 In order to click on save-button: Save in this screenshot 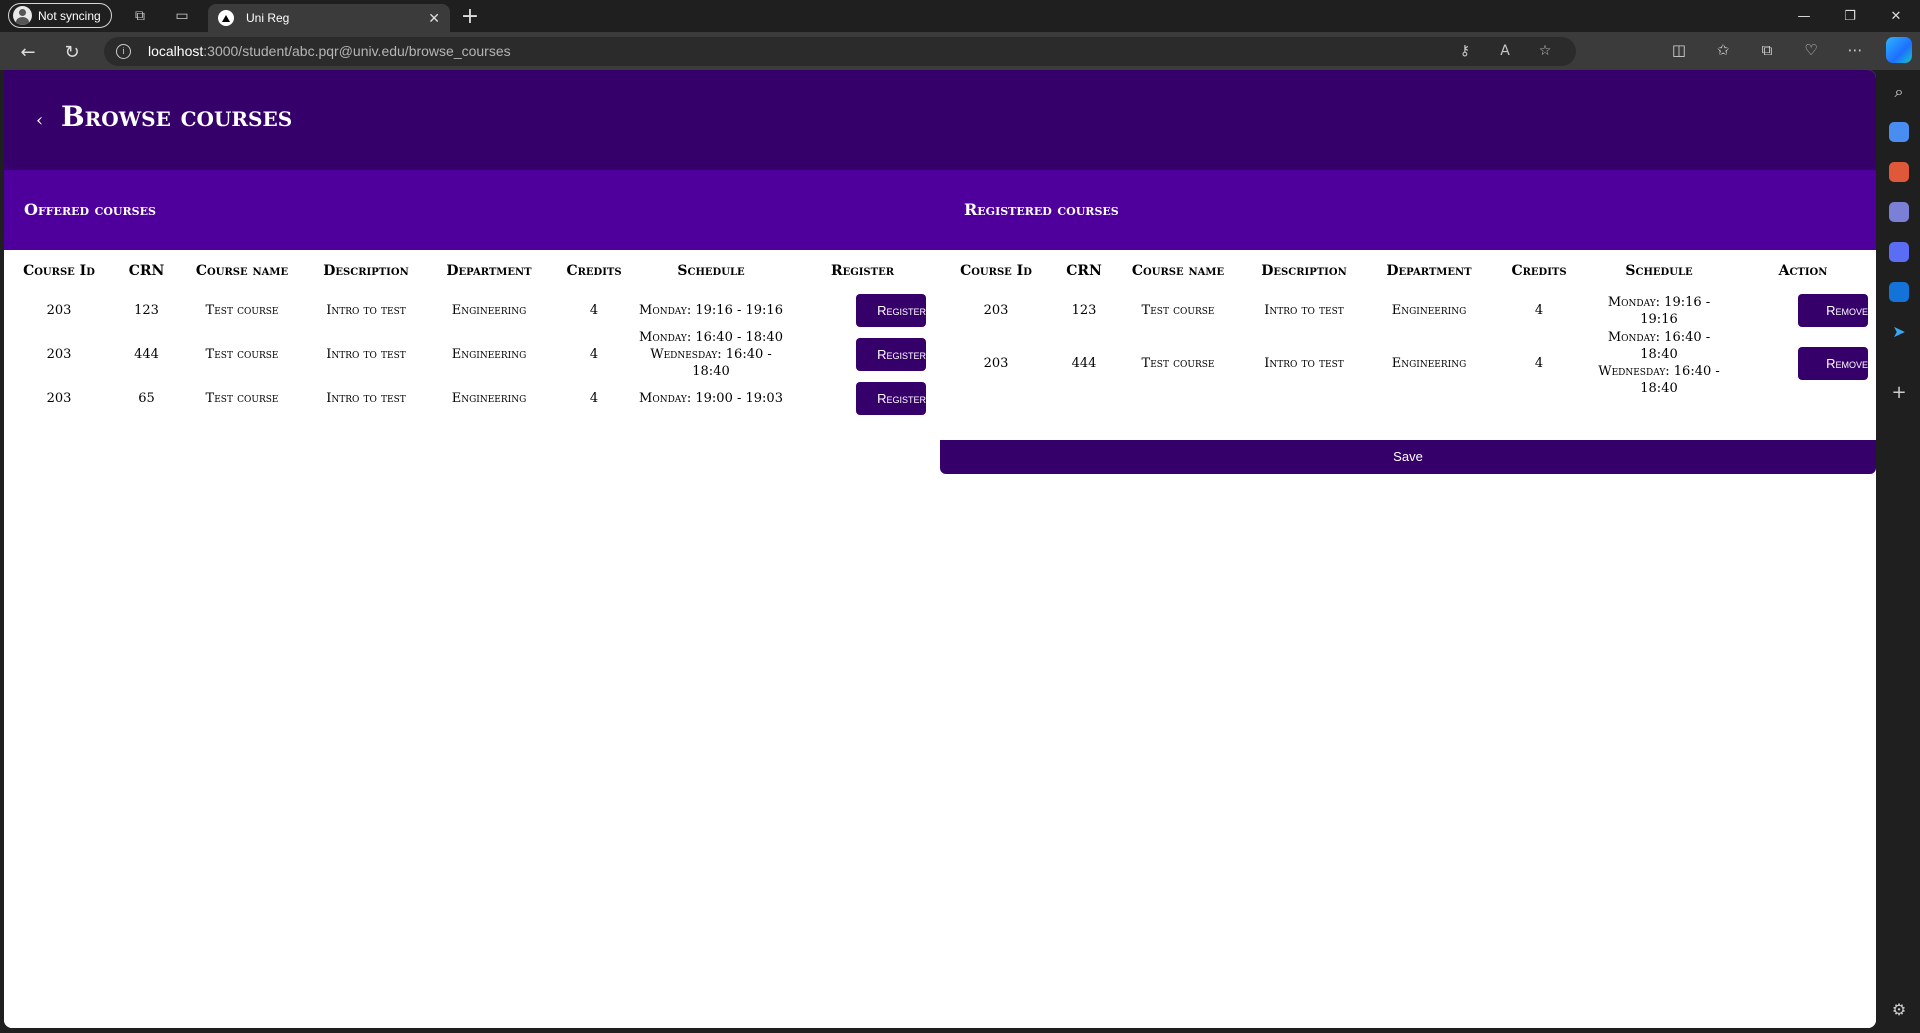, I will do `click(1408, 457)`.